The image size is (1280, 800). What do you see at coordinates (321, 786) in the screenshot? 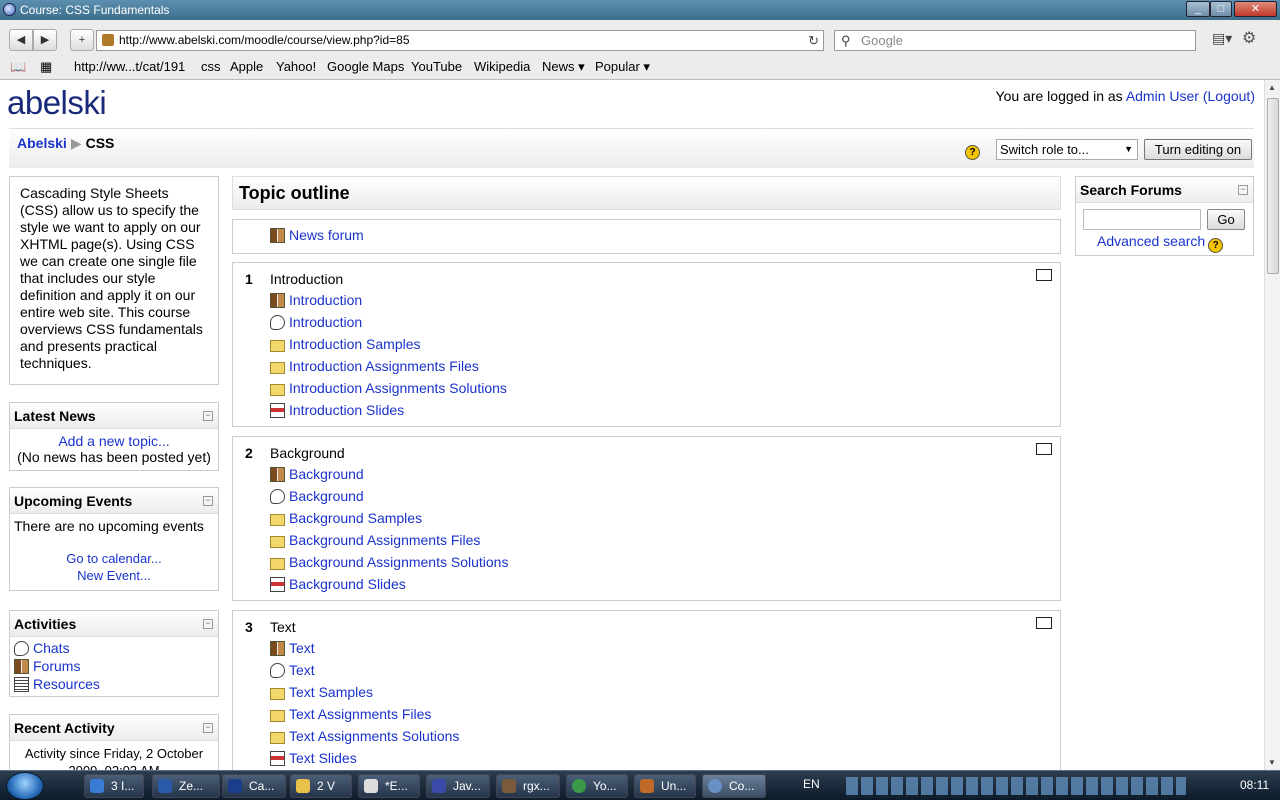
I see `taskbar-item: 2 V` at bounding box center [321, 786].